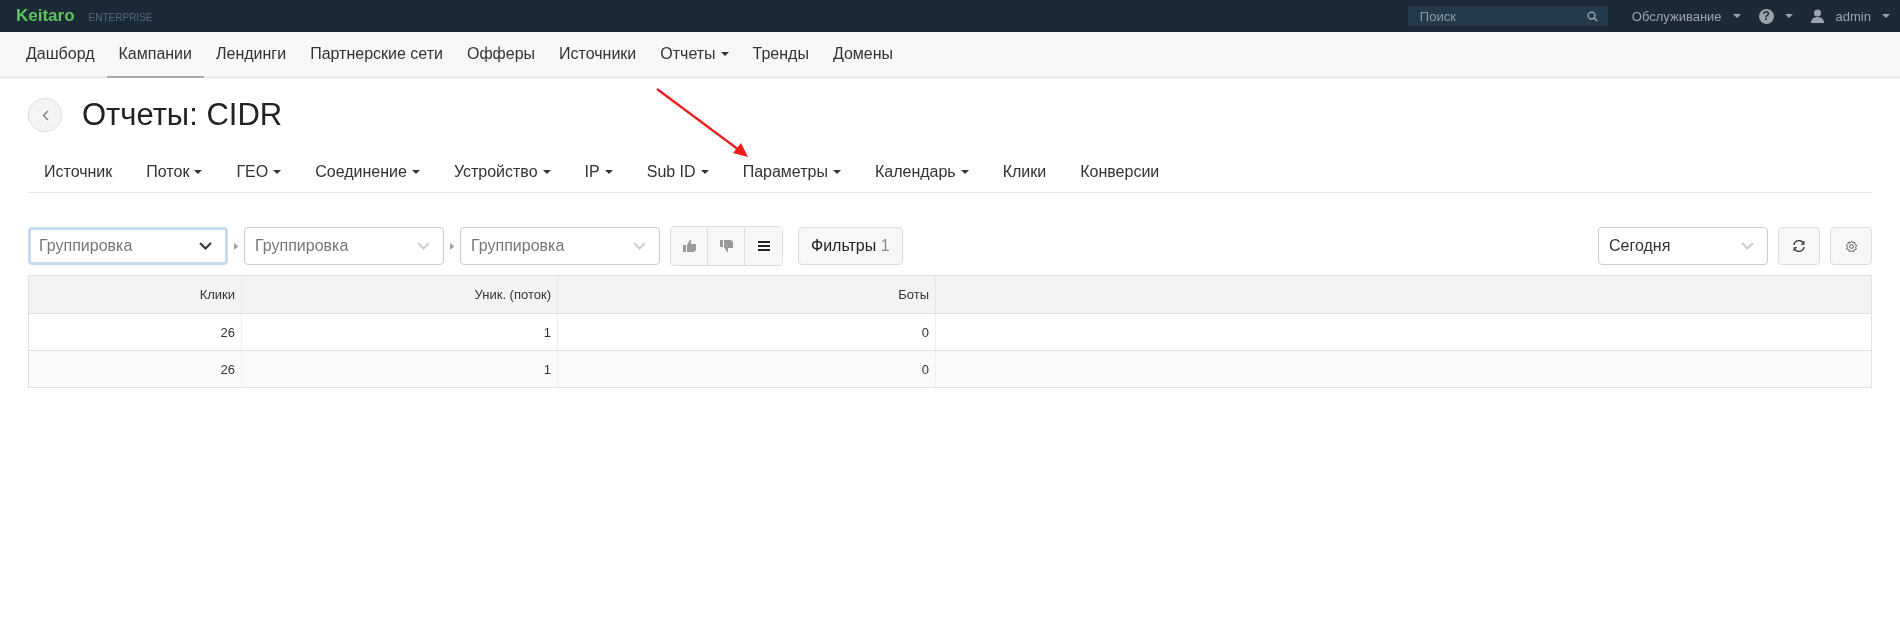 This screenshot has width=1900, height=623. Describe the element at coordinates (1686, 16) in the screenshot. I see `service-menu: Обслуживание` at that location.